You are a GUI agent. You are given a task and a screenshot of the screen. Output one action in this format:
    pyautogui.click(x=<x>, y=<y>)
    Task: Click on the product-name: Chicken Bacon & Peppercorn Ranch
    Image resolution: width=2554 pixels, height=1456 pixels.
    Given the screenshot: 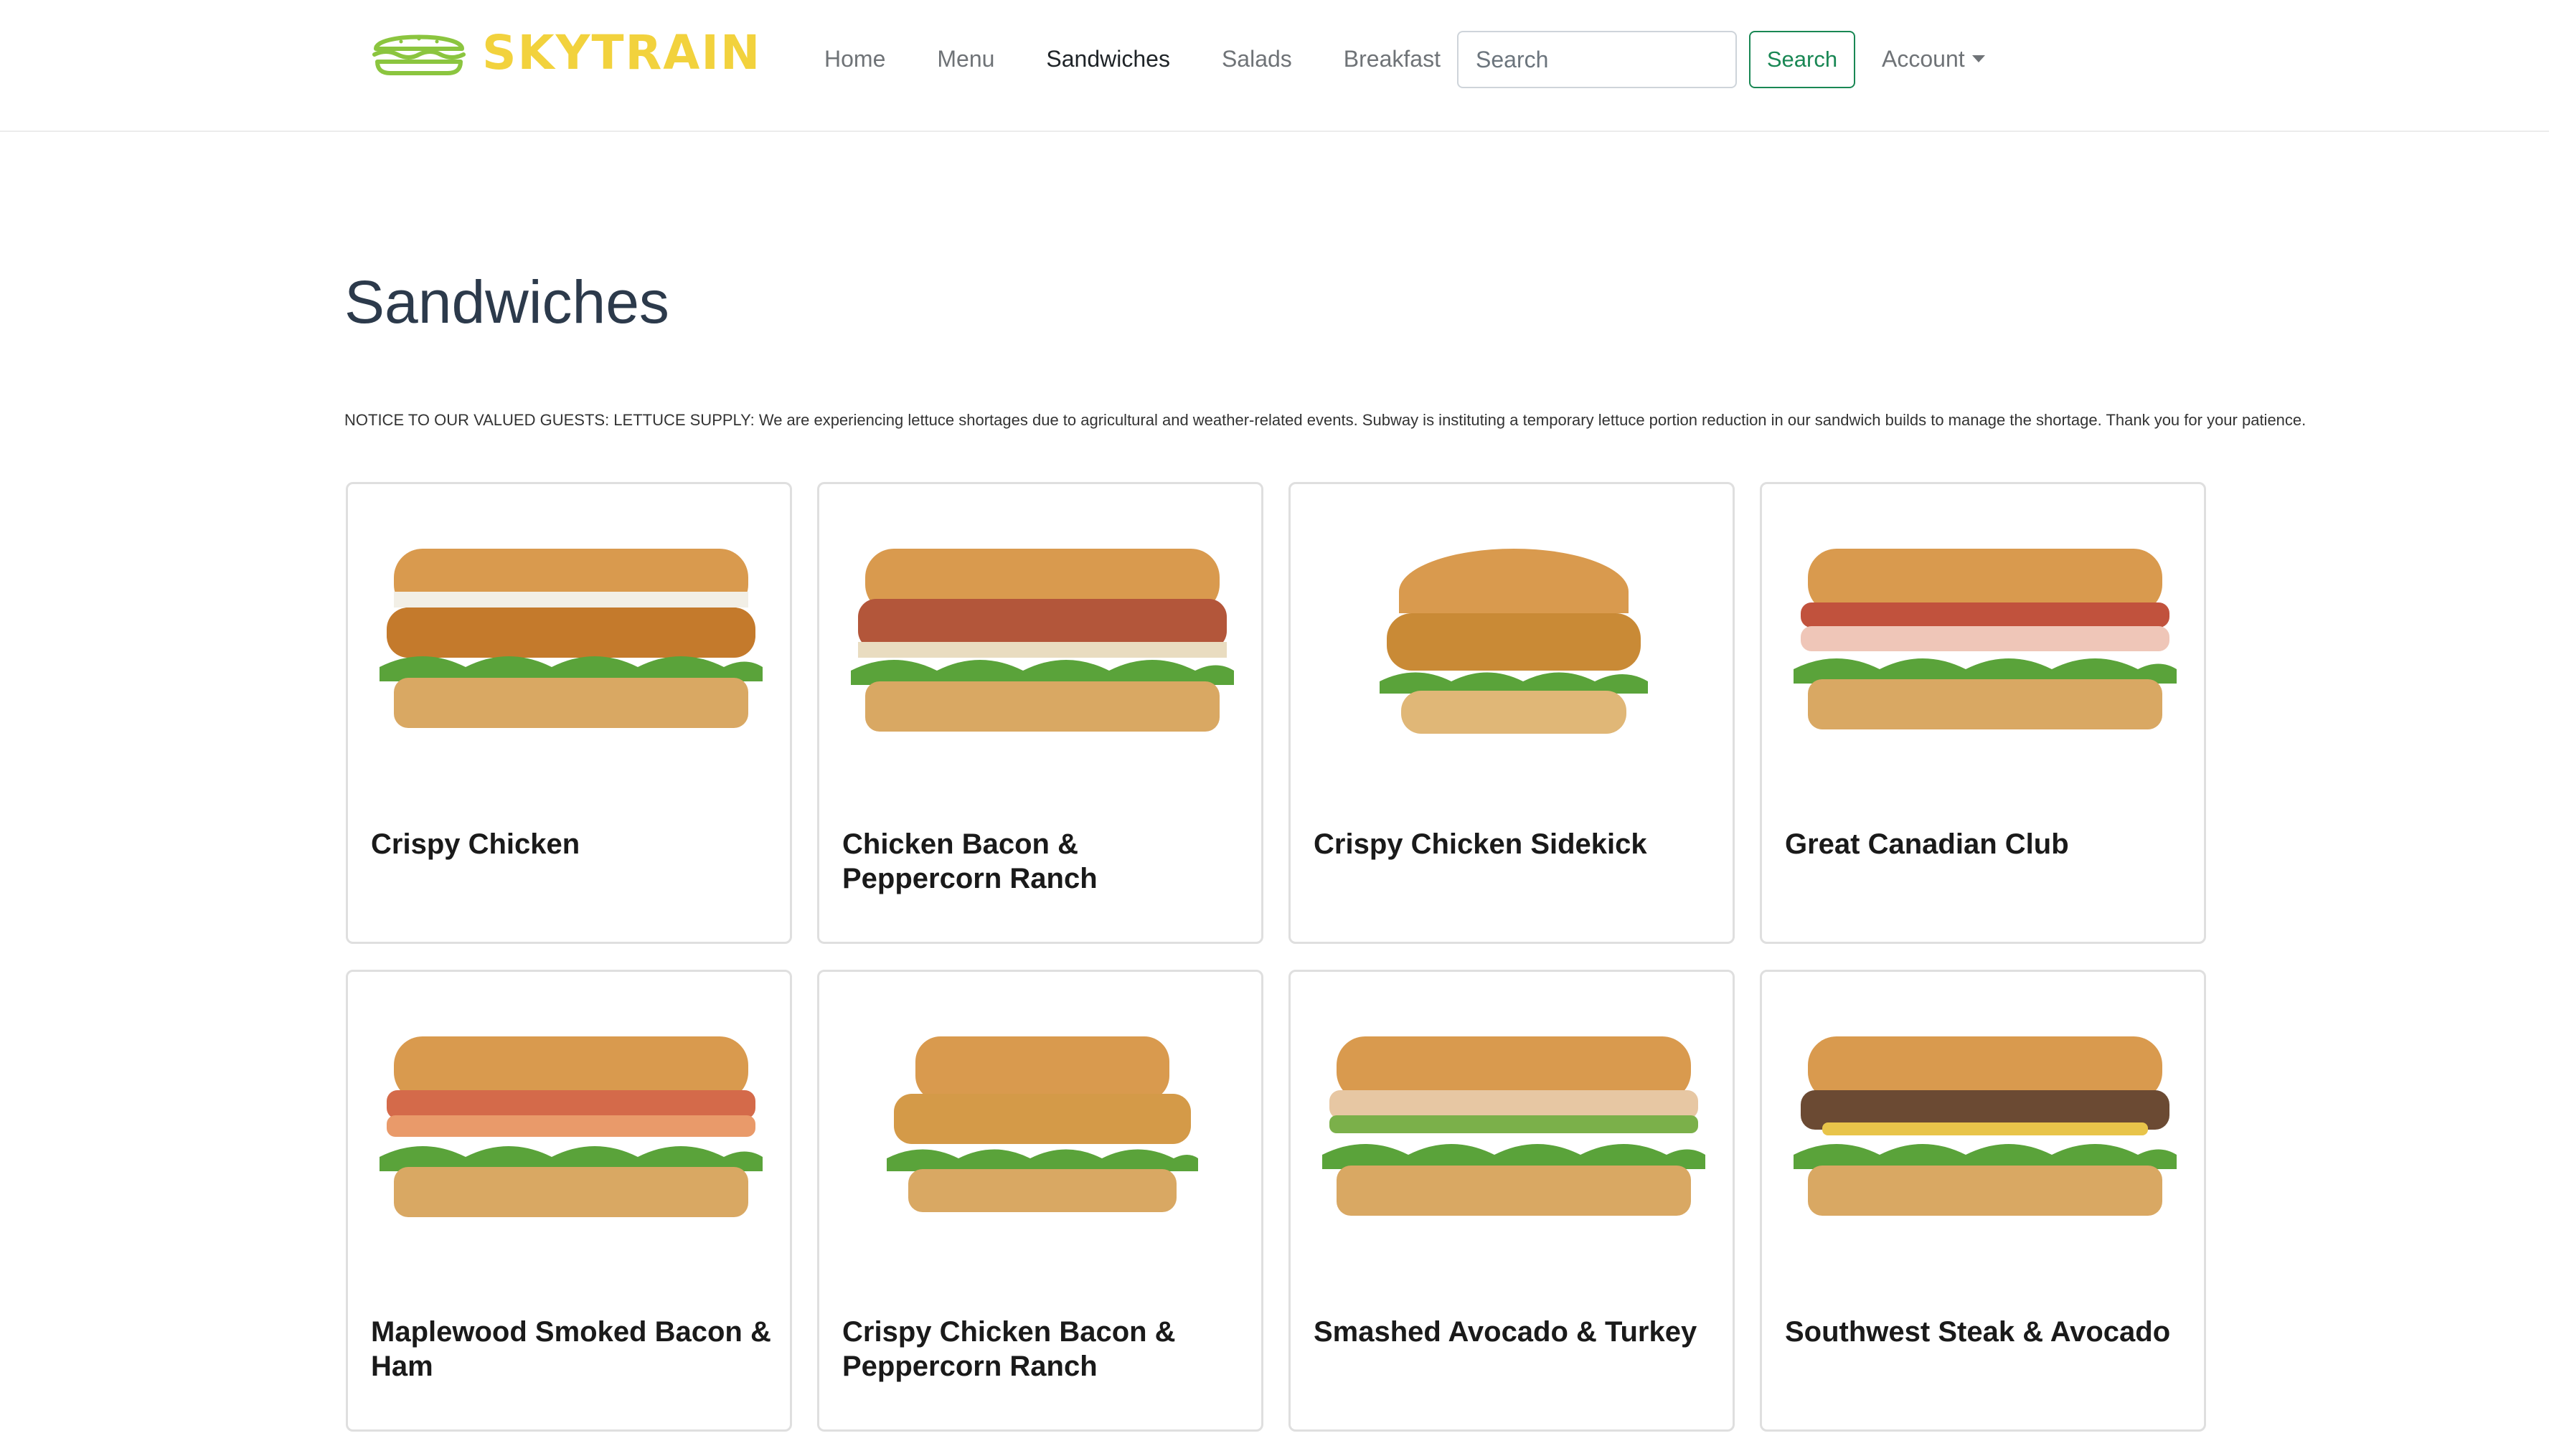 What is the action you would take?
    pyautogui.click(x=970, y=861)
    